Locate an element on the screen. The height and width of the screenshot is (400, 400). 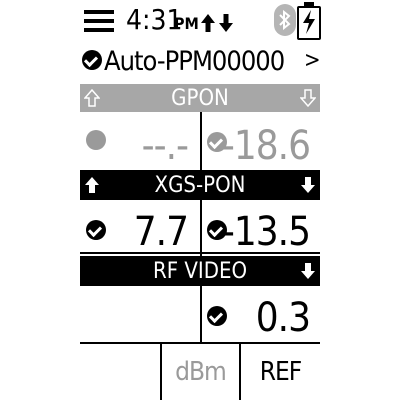
menu-icon is located at coordinates (99, 21).